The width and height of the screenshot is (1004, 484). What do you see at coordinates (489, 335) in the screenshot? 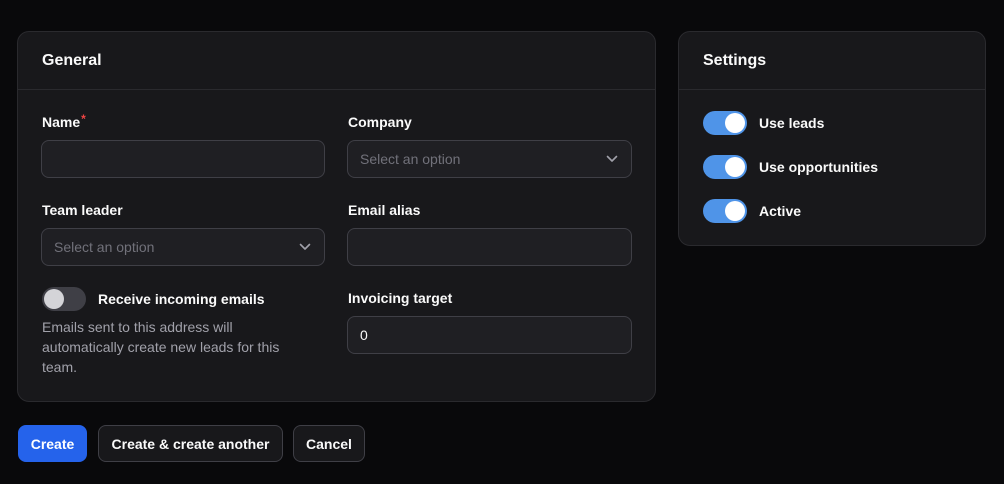
I see `invoicing-target-input: 0` at bounding box center [489, 335].